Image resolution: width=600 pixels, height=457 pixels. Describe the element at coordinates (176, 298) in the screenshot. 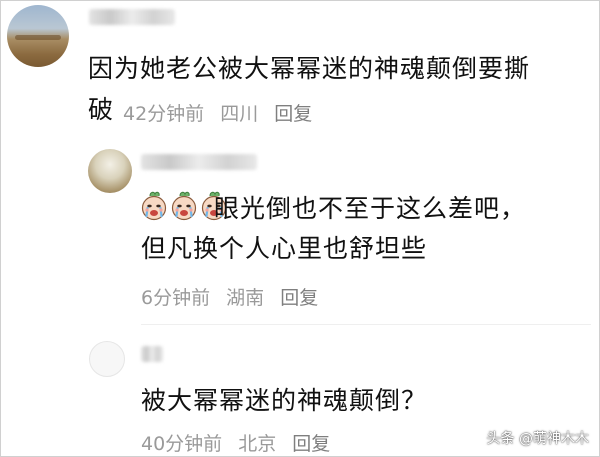

I see `timestamp: 6分钟前` at that location.